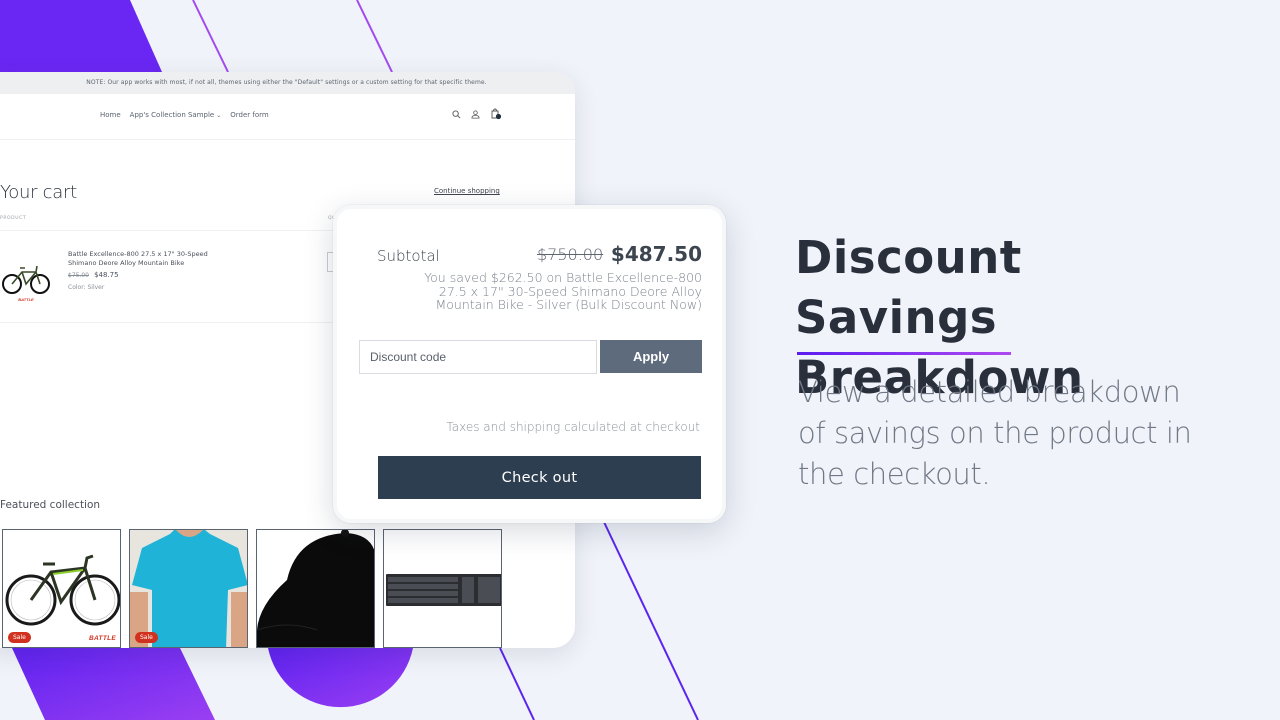 The image size is (1280, 720). I want to click on purple-circle, so click(340, 678).